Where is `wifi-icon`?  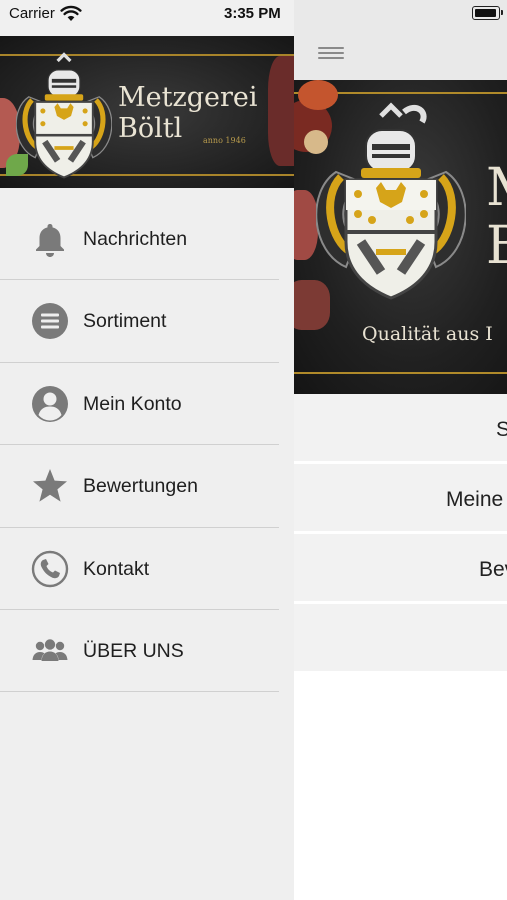 wifi-icon is located at coordinates (71, 13).